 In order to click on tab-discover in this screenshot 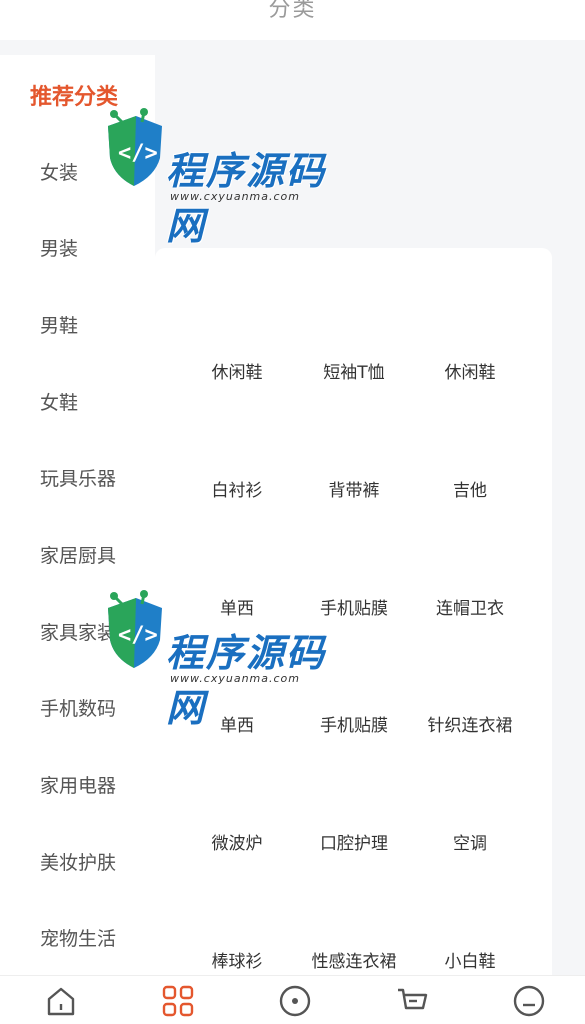, I will do `click(294, 1000)`.